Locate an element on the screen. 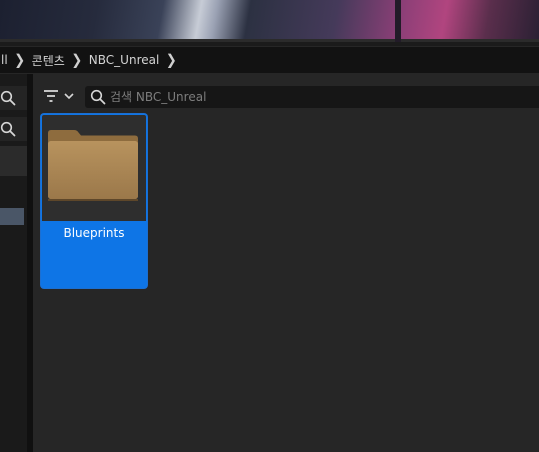  sources-panel is located at coordinates (13, 263).